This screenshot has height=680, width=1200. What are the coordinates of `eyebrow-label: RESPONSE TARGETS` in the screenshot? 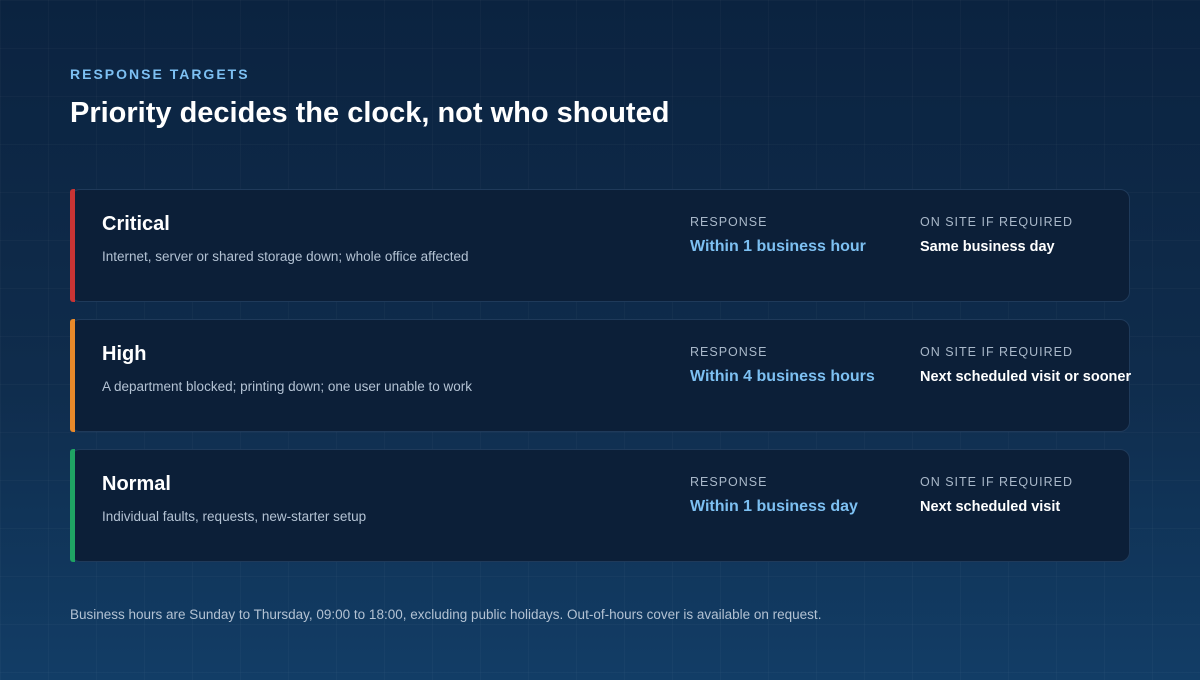 It's located at (160, 74).